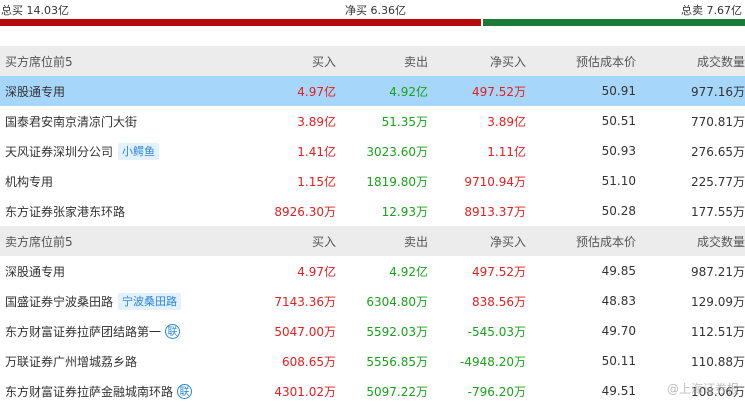  I want to click on buy-value: 4301.02万, so click(305, 391).